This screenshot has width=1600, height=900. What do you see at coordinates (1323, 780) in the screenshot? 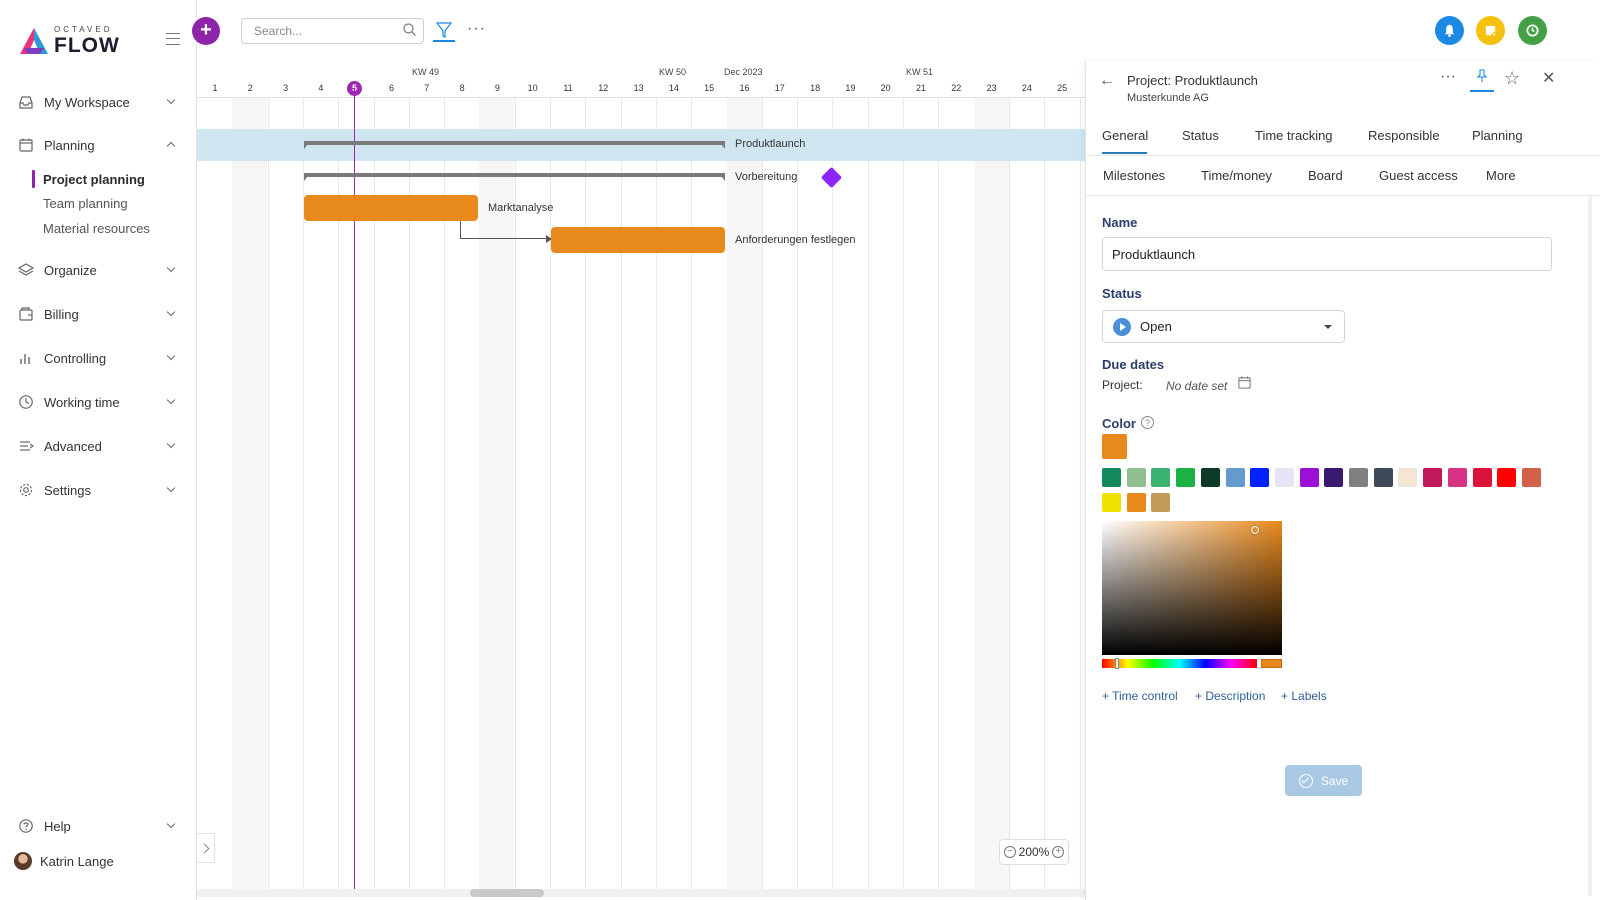
I see `save-button: Save` at bounding box center [1323, 780].